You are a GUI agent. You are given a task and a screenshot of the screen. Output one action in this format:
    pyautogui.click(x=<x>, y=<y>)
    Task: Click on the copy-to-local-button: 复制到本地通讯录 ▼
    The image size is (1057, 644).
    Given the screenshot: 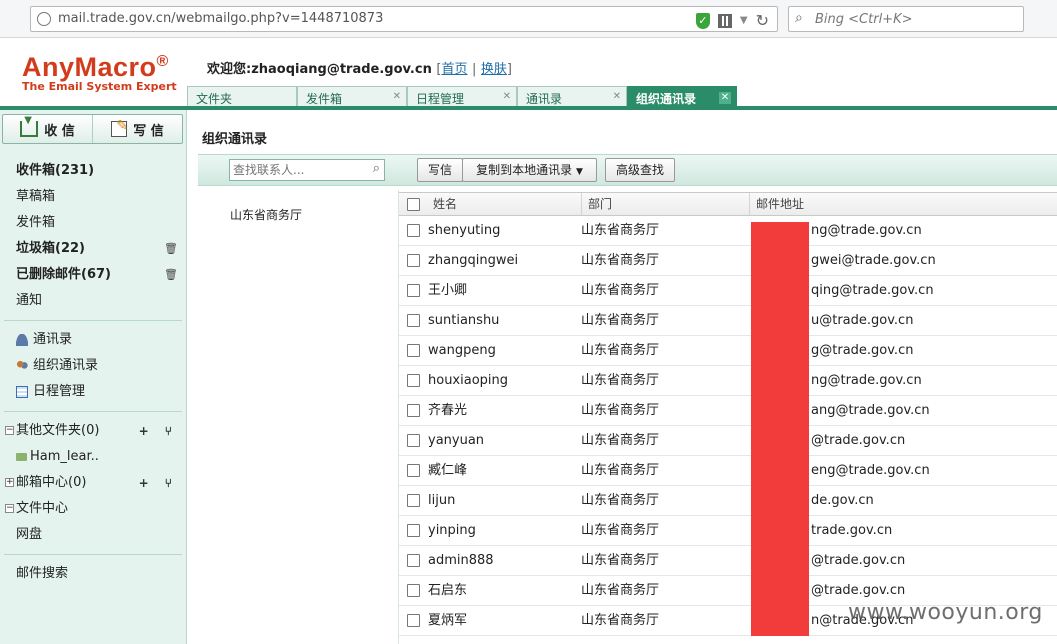 What is the action you would take?
    pyautogui.click(x=529, y=170)
    